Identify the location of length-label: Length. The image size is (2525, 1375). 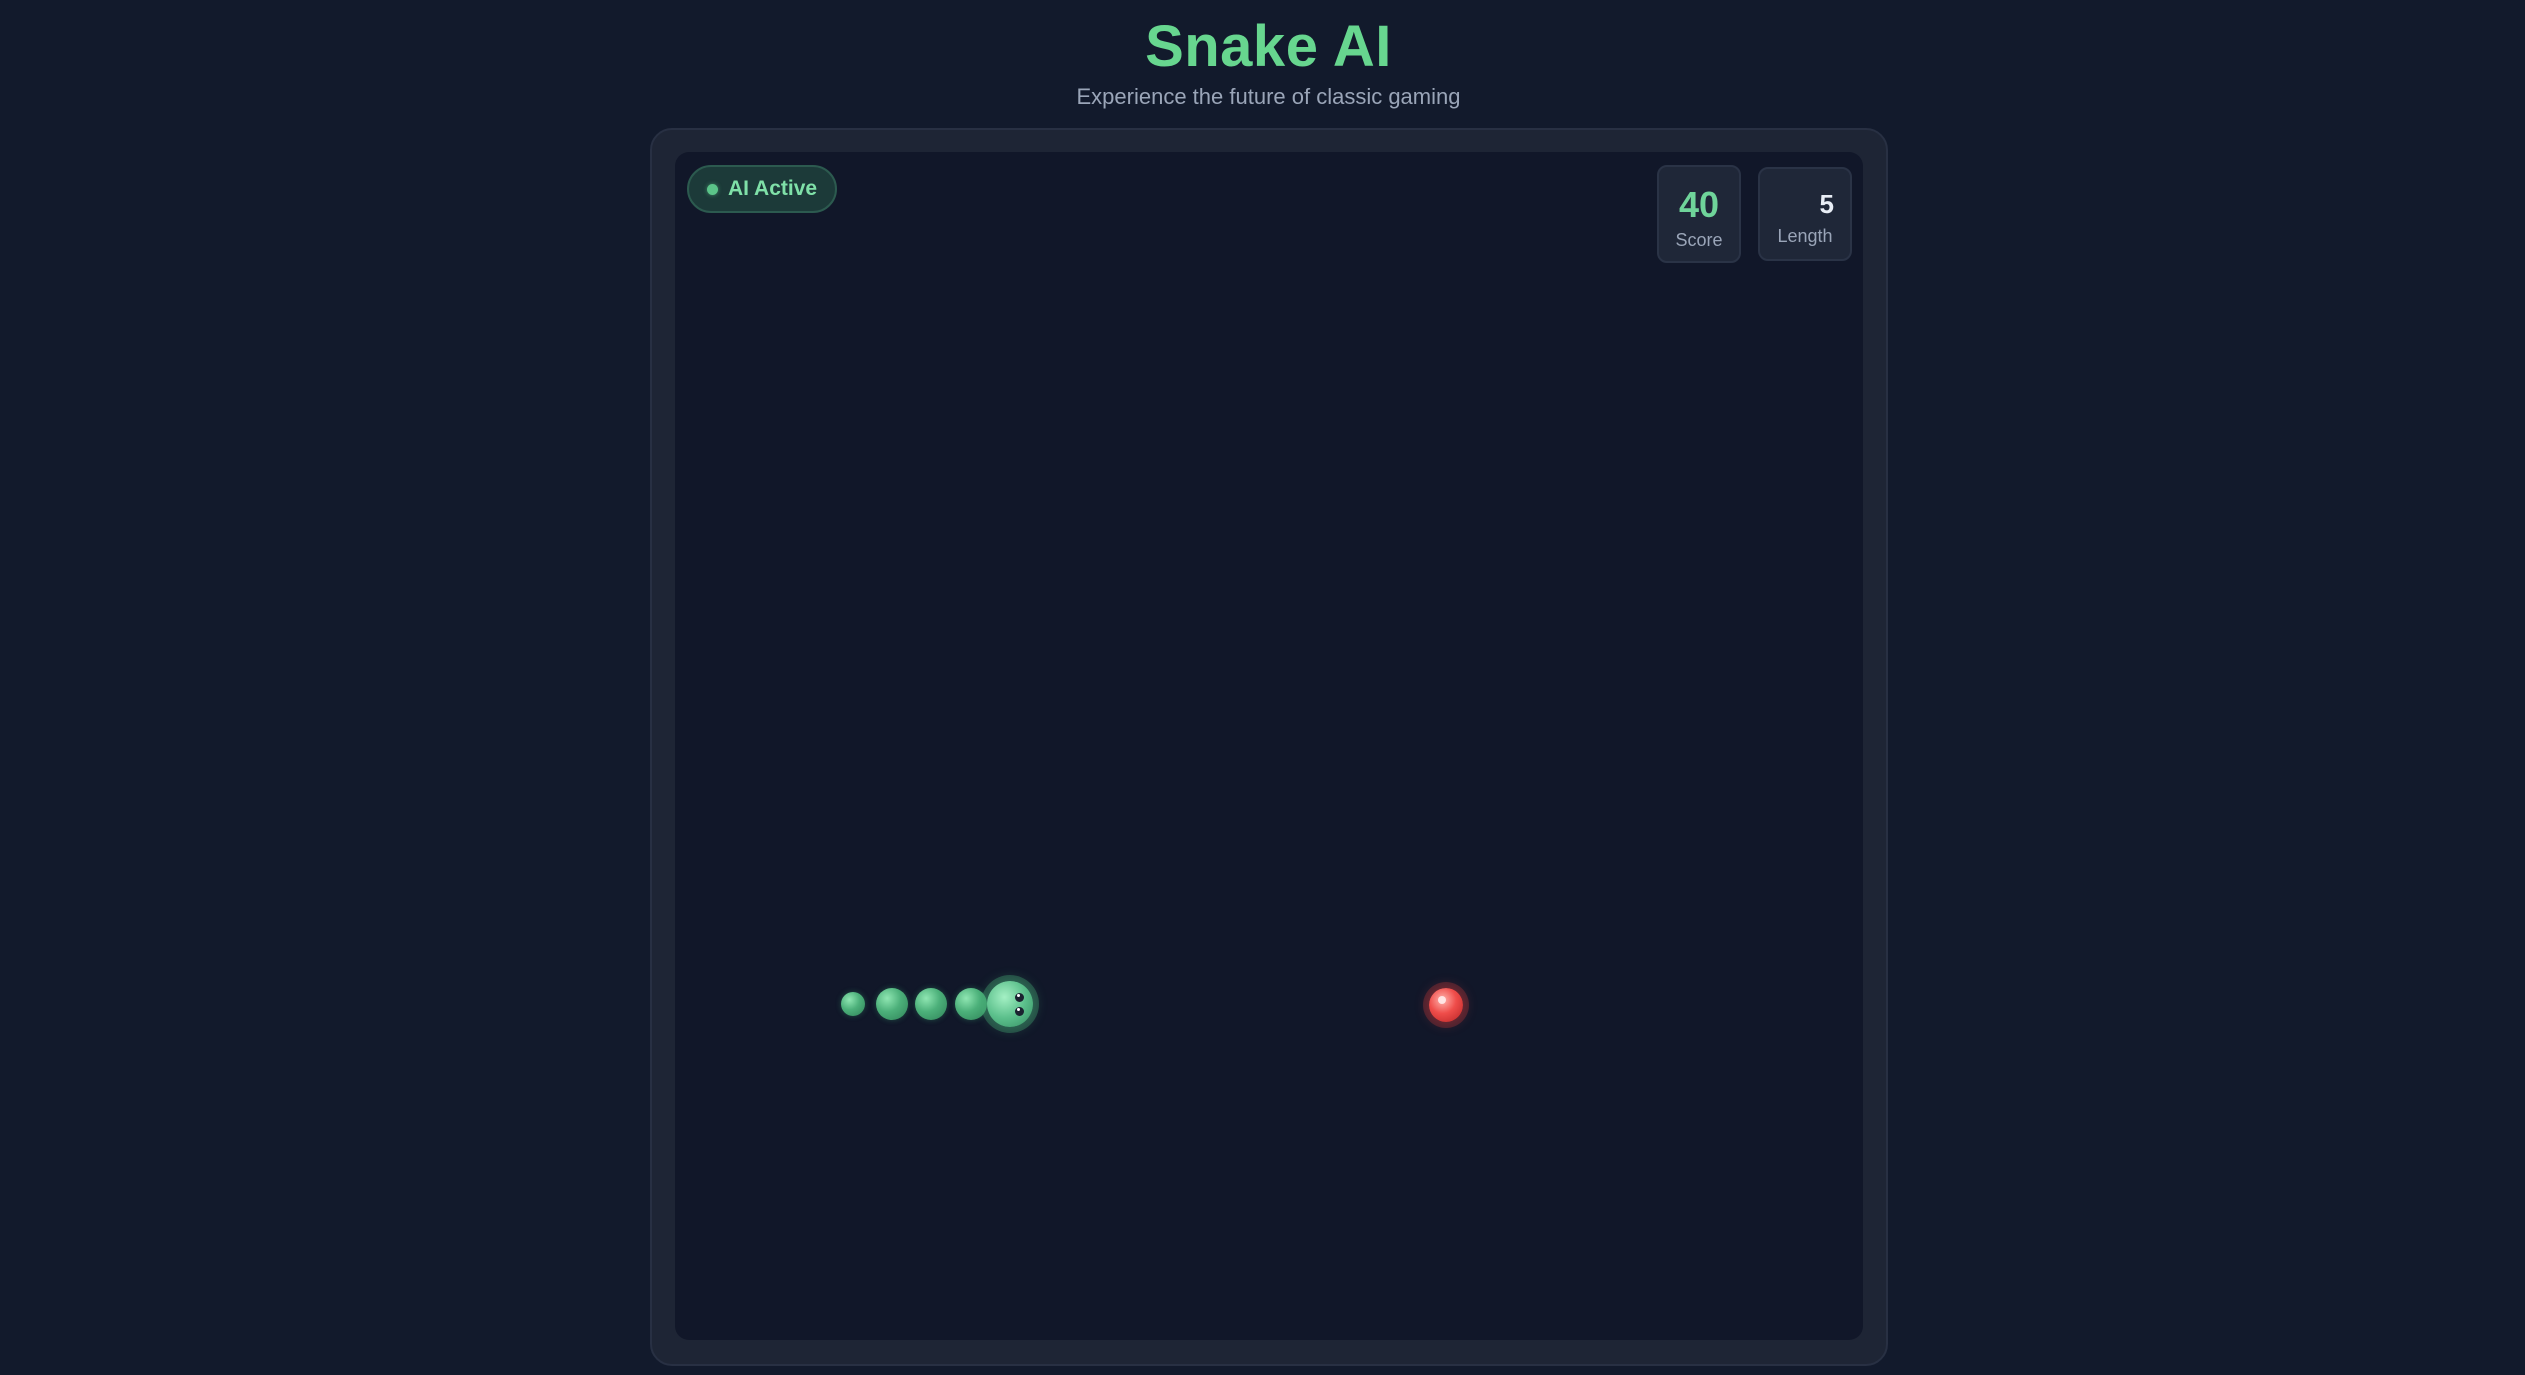
(1805, 236).